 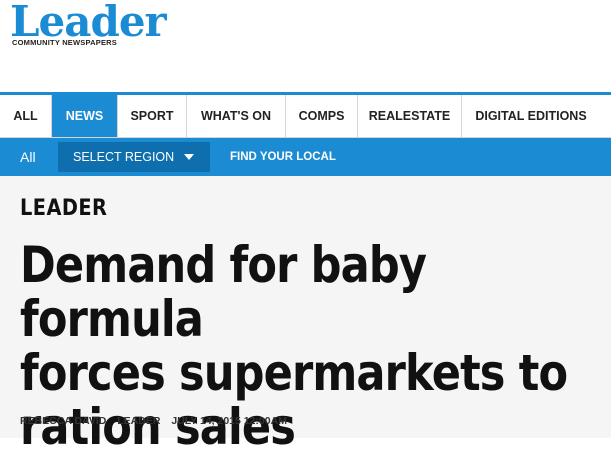 I want to click on headline-line: ration sales, so click(x=158, y=427).